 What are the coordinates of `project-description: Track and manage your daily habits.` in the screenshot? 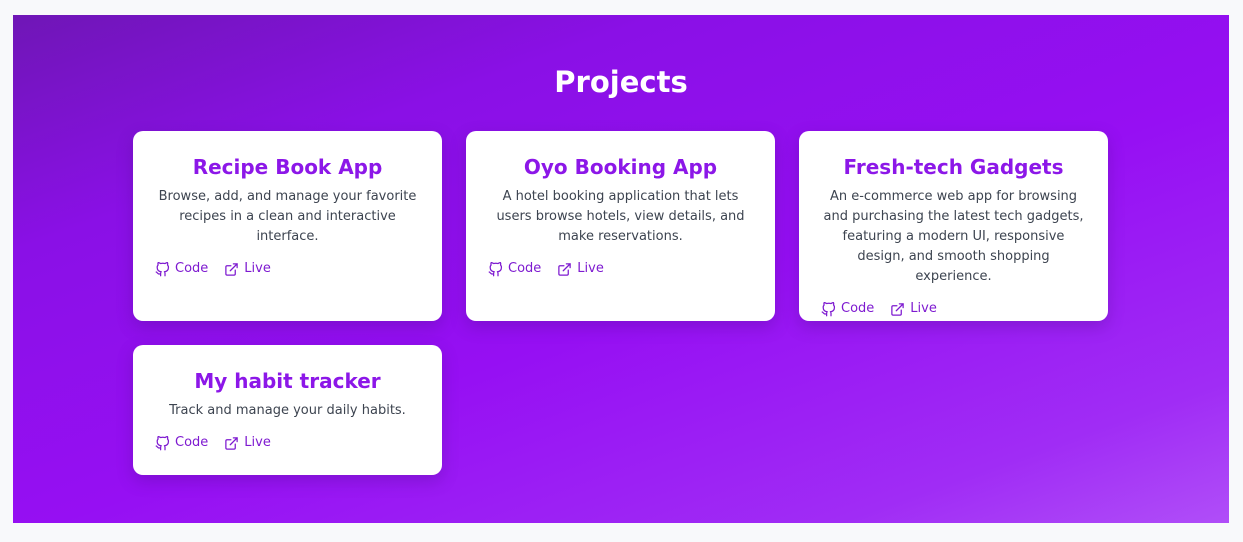 It's located at (287, 410).